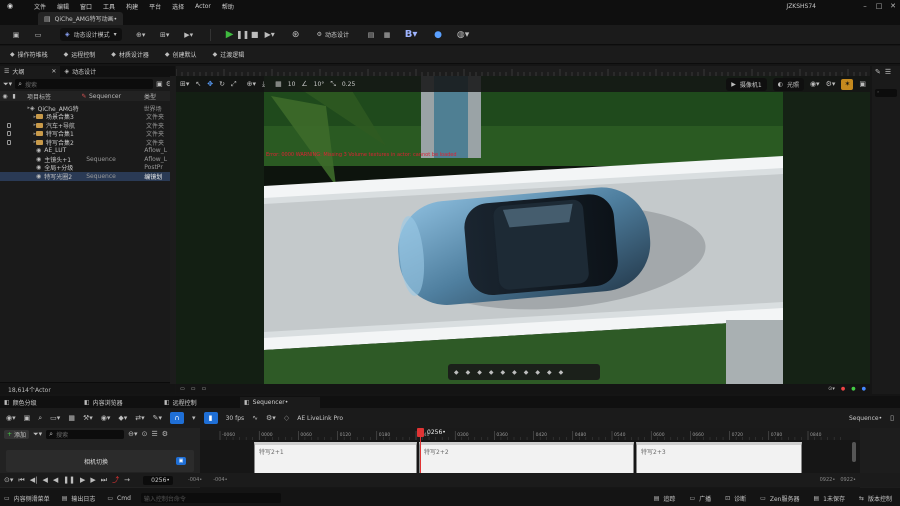 The image size is (900, 506). Describe the element at coordinates (88, 418) in the screenshot. I see `seq-actions-icon: ⚒▾` at that location.